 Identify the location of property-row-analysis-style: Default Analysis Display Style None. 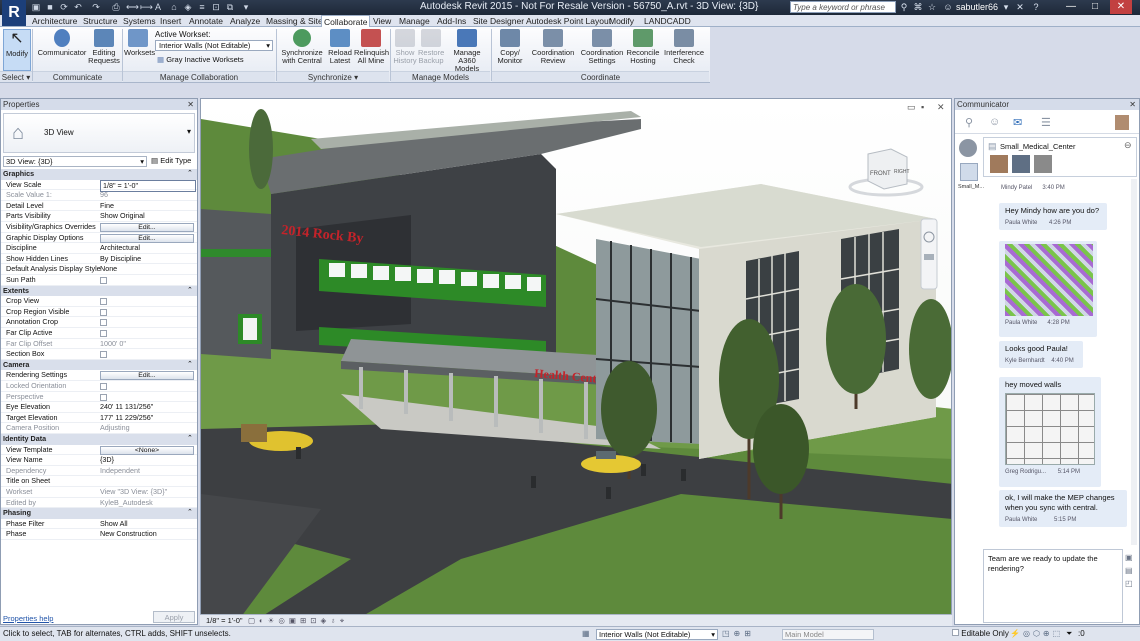
(99, 269).